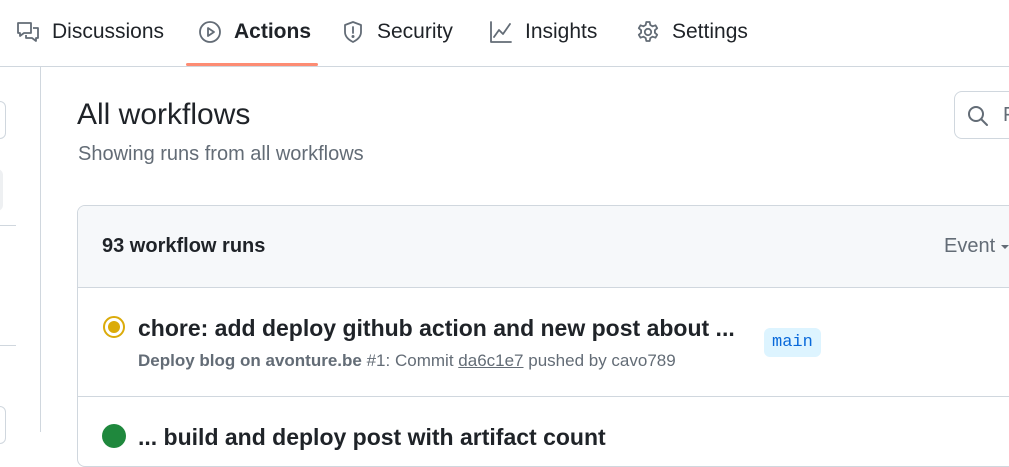  Describe the element at coordinates (250, 360) in the screenshot. I see `workflow-name: Deploy blog on avonture.be` at that location.